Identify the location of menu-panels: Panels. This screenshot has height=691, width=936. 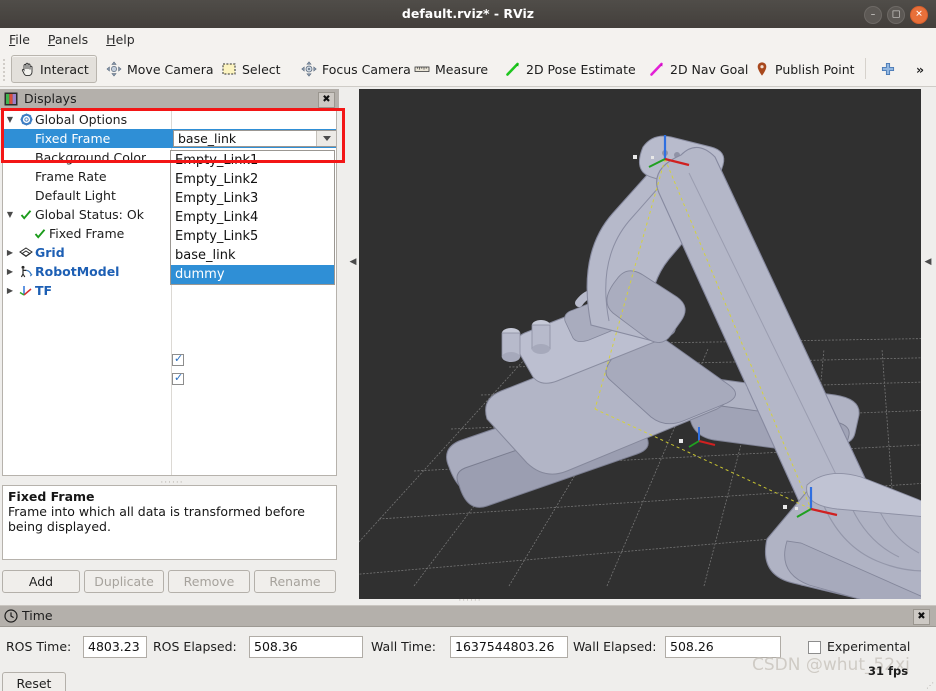
(68, 39).